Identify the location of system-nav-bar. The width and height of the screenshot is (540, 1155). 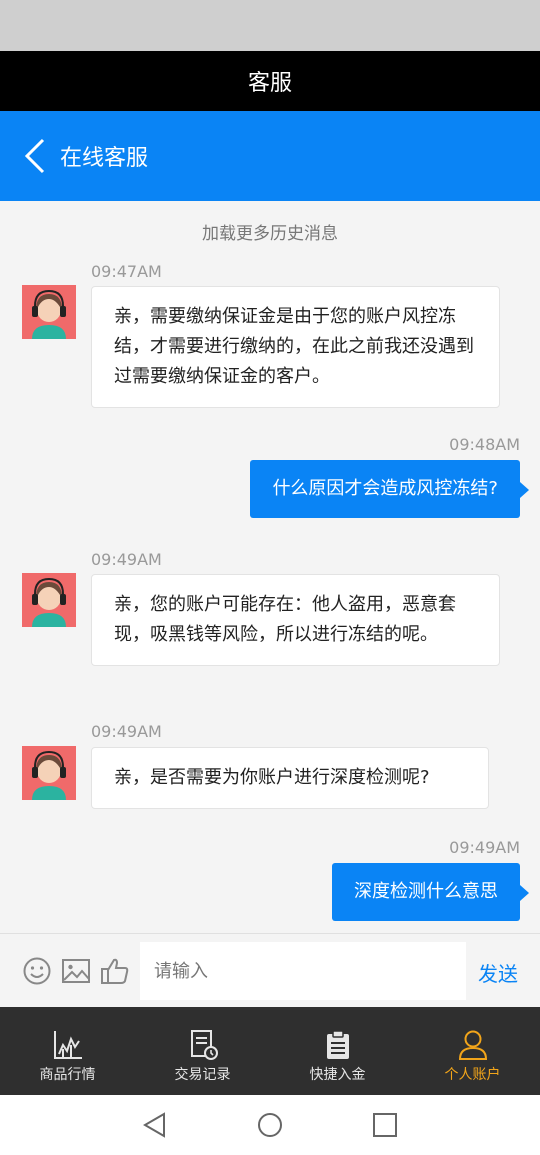
(270, 1125).